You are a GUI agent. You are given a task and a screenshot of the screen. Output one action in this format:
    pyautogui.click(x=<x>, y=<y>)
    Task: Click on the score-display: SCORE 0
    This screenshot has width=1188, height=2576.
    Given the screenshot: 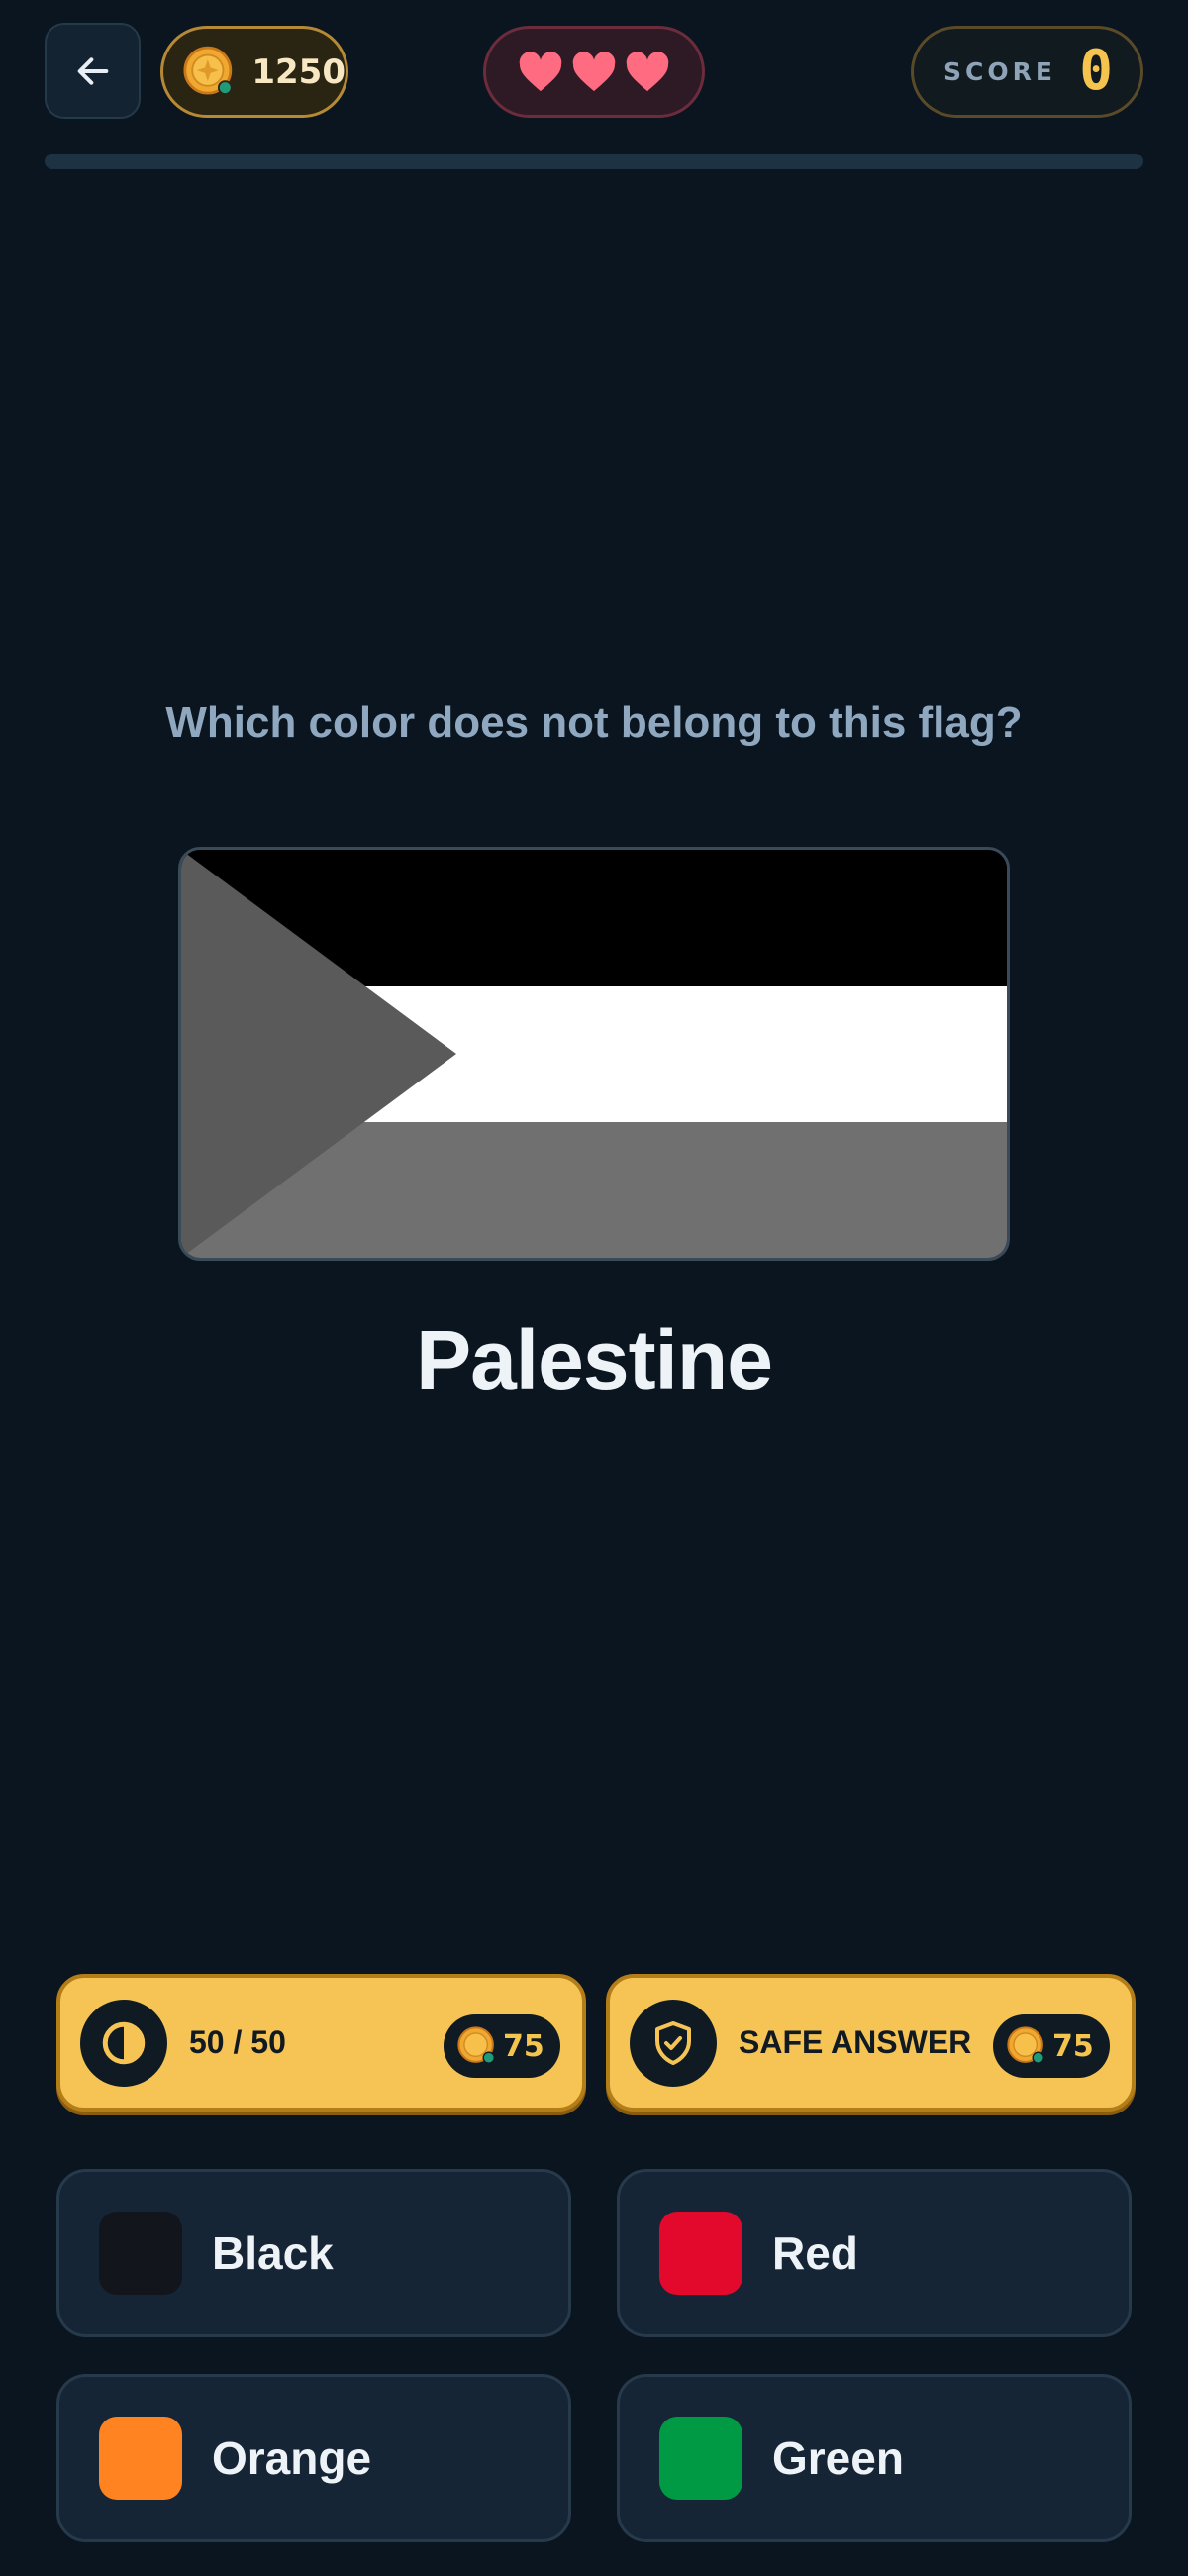 What is the action you would take?
    pyautogui.click(x=1027, y=72)
    